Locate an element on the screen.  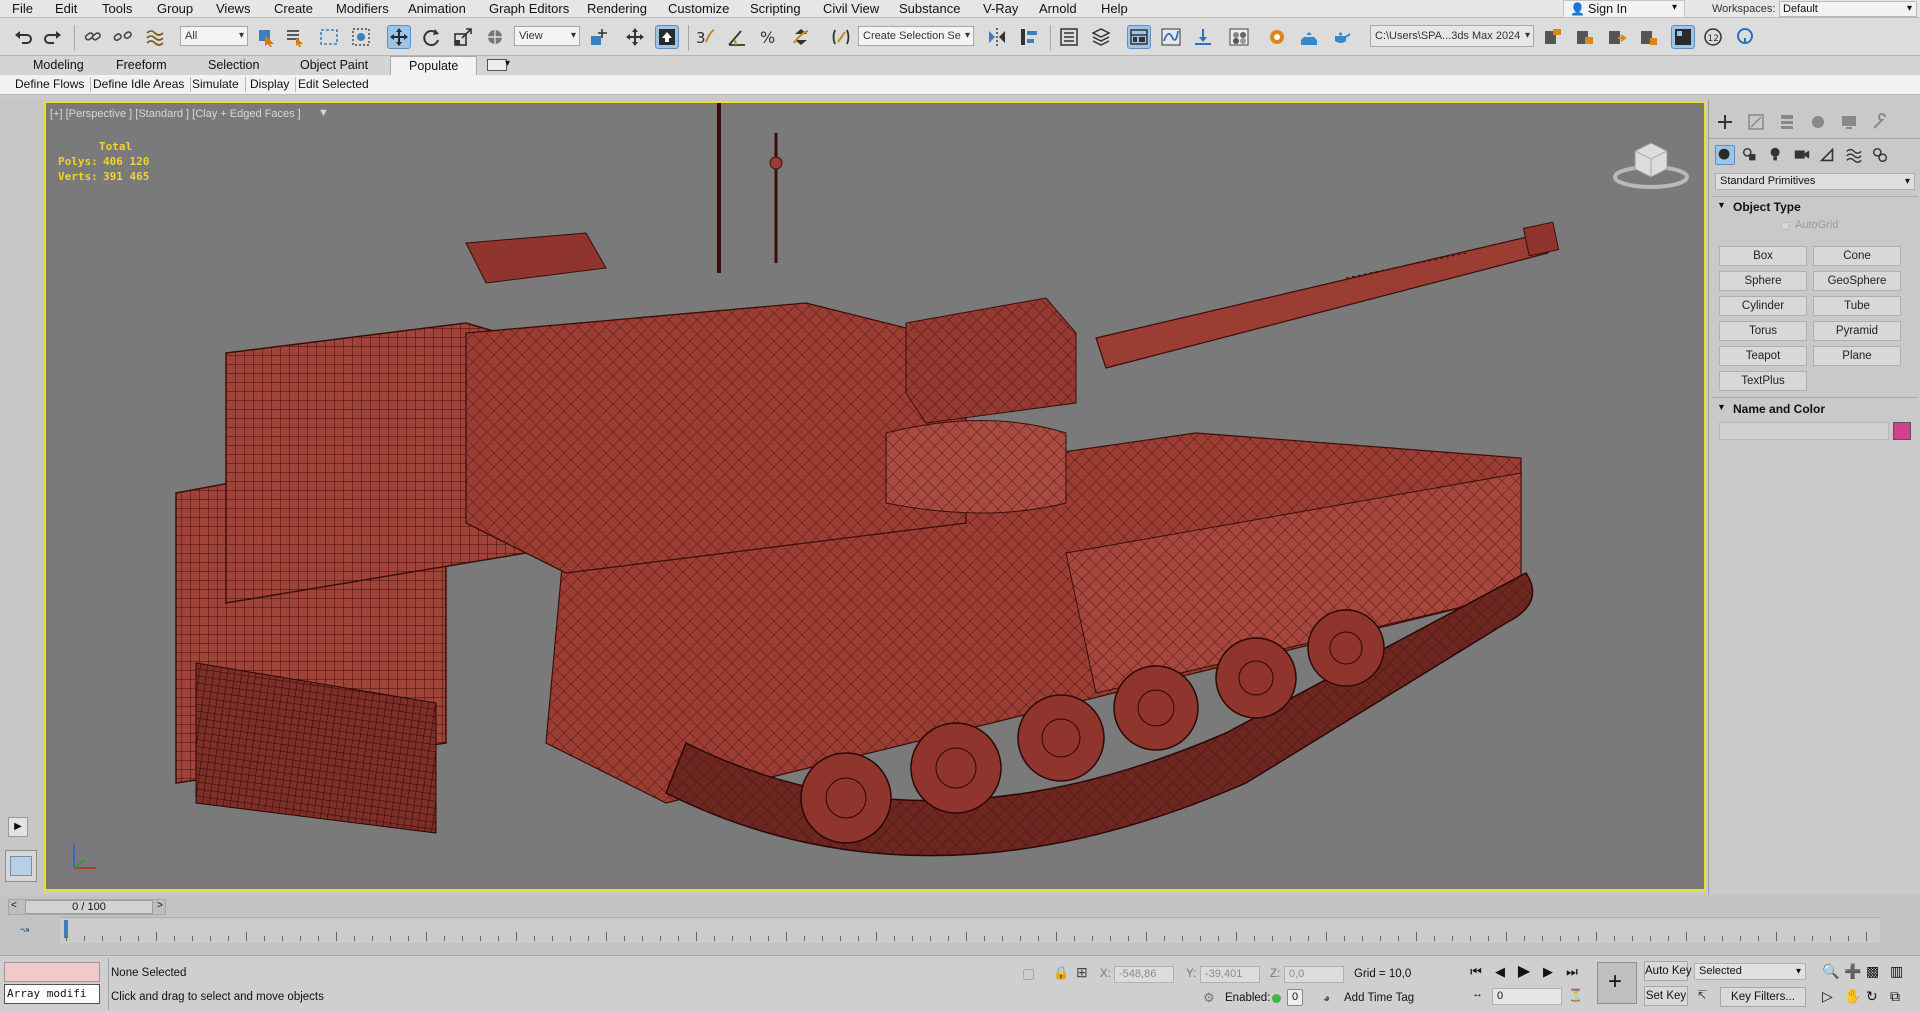
tab-object-paint: Object Paint is located at coordinates (334, 65).